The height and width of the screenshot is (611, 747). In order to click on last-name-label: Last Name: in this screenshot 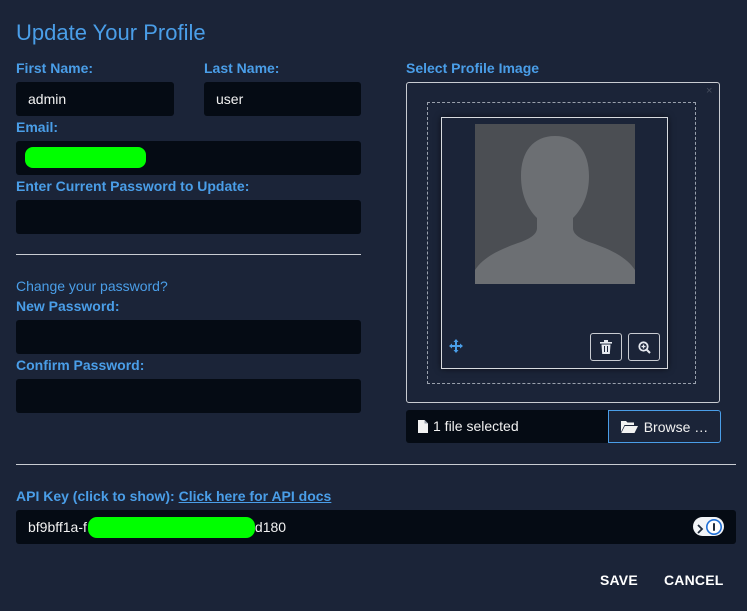, I will do `click(242, 68)`.